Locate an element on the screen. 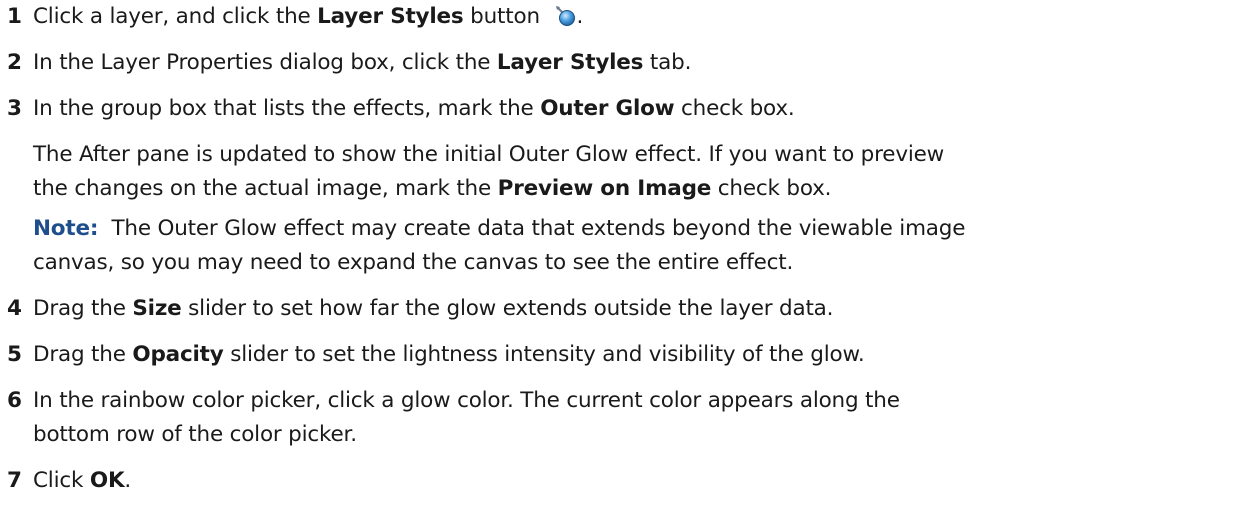 This screenshot has height=532, width=1250. step-7-text: Click OK. is located at coordinates (82, 480).